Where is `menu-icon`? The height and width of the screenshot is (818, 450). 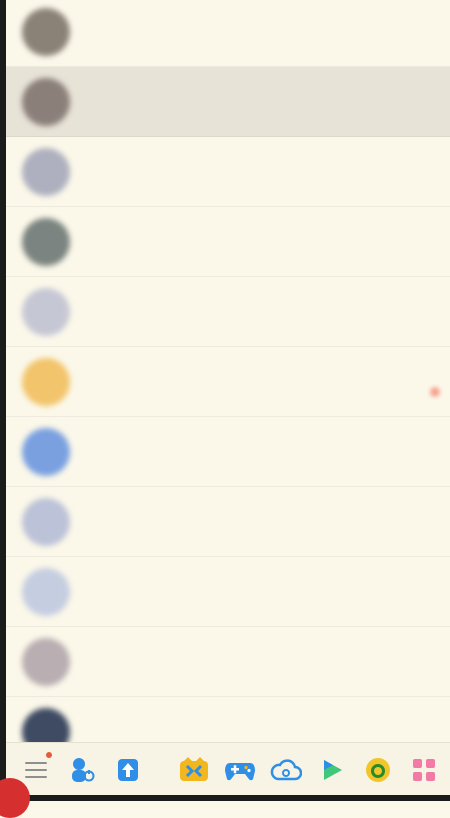
menu-icon is located at coordinates (36, 769).